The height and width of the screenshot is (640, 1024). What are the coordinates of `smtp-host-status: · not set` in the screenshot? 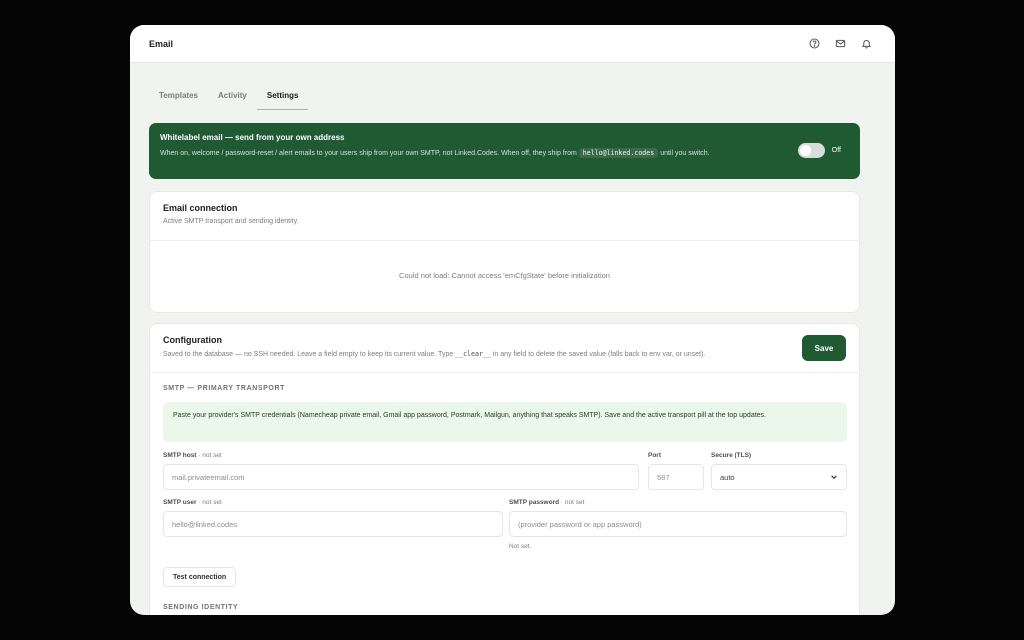 It's located at (209, 455).